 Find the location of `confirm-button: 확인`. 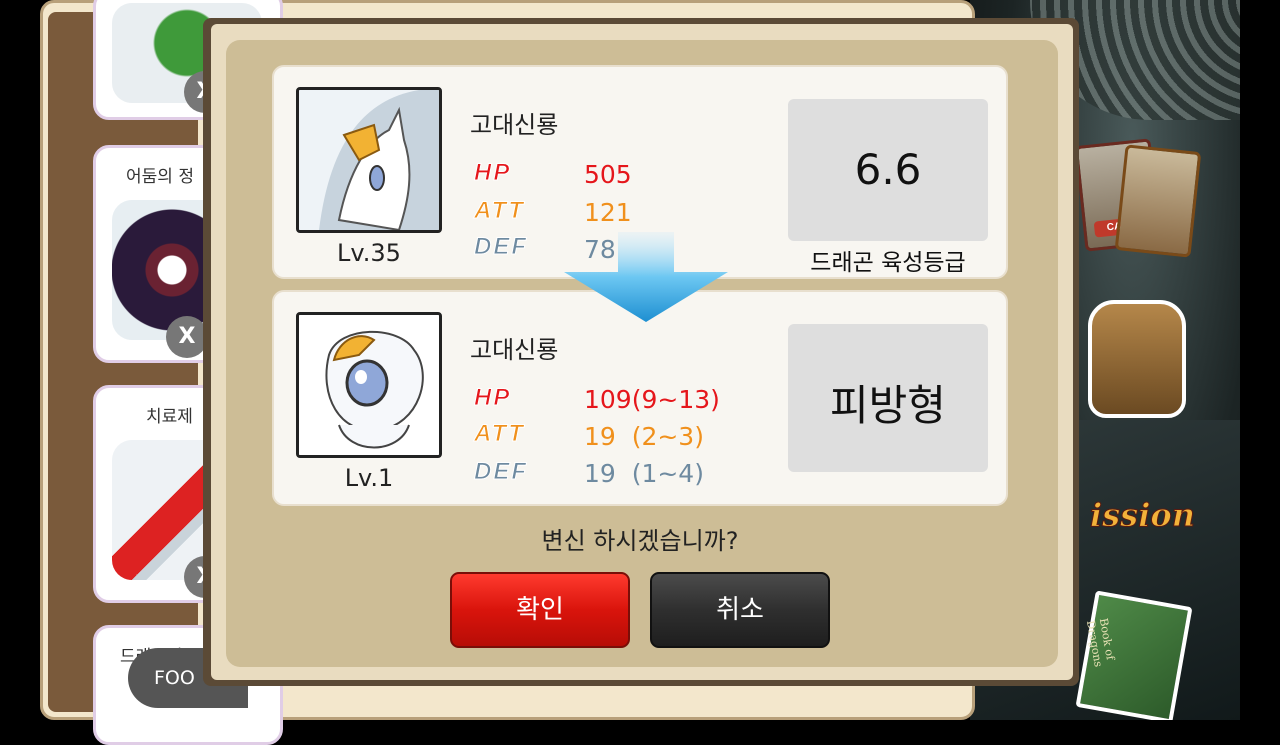

confirm-button: 확인 is located at coordinates (540, 610).